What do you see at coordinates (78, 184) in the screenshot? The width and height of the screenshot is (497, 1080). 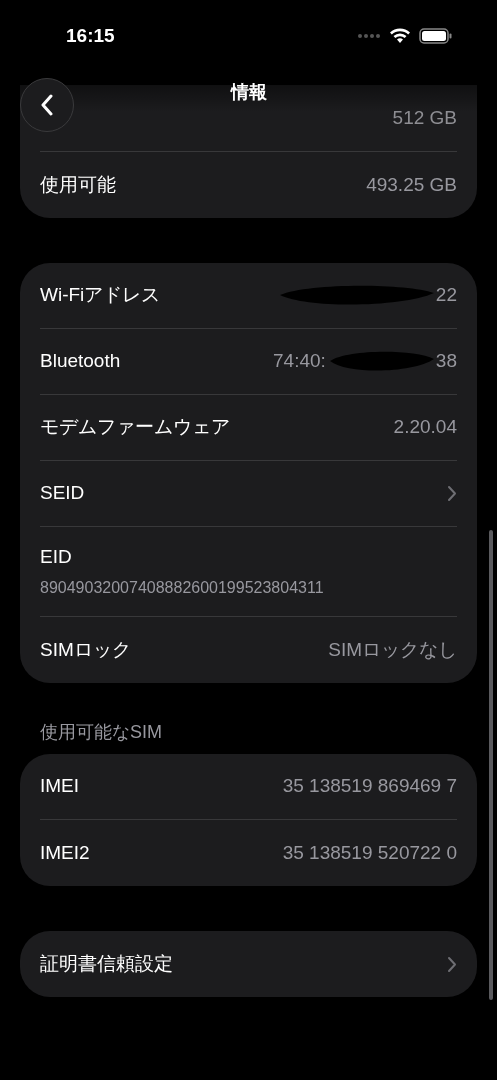 I see `row-label: 使用可能` at bounding box center [78, 184].